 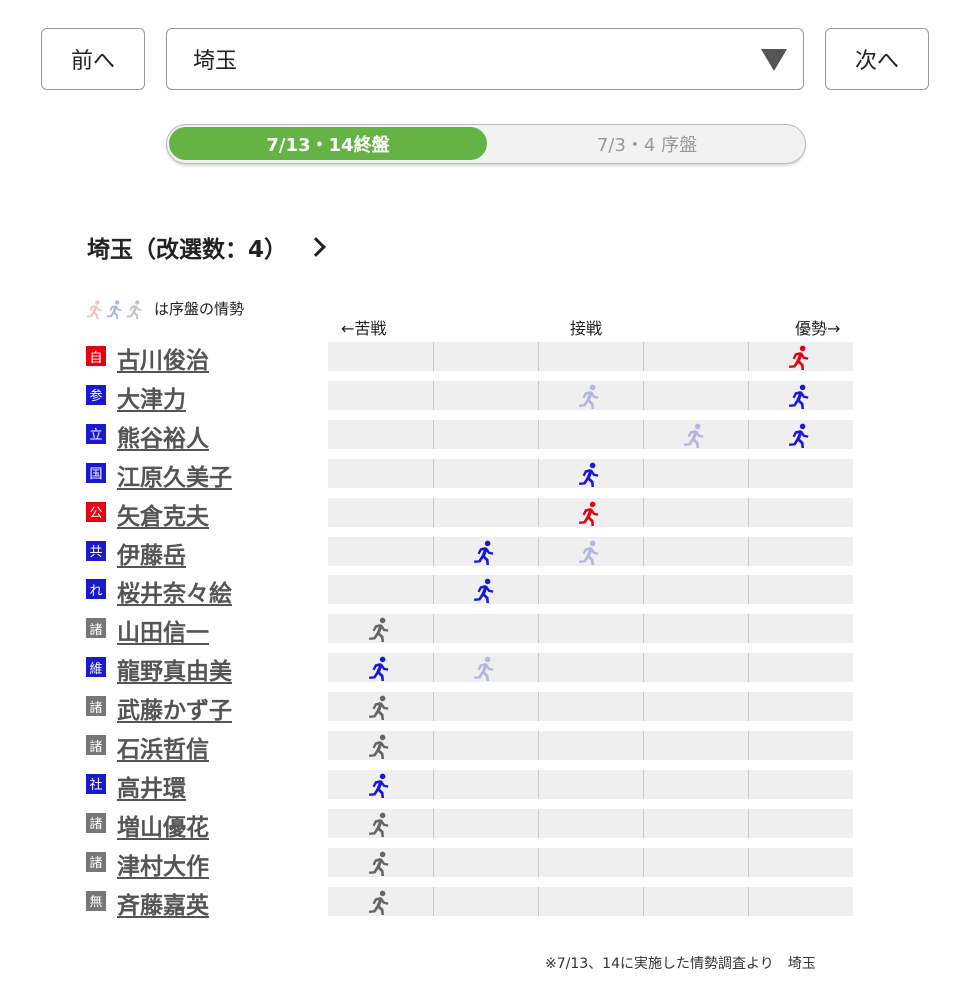 I want to click on party-badge: 自, so click(x=96, y=356).